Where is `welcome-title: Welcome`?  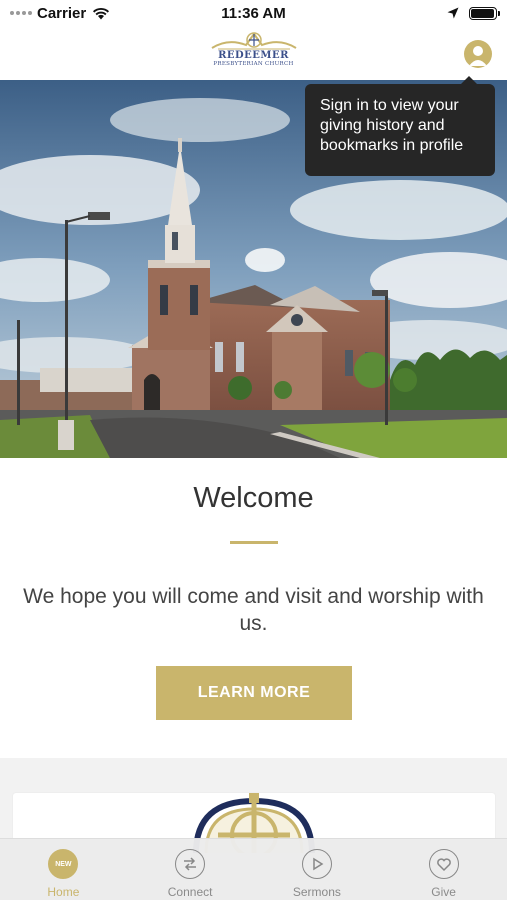
welcome-title: Welcome is located at coordinates (253, 498).